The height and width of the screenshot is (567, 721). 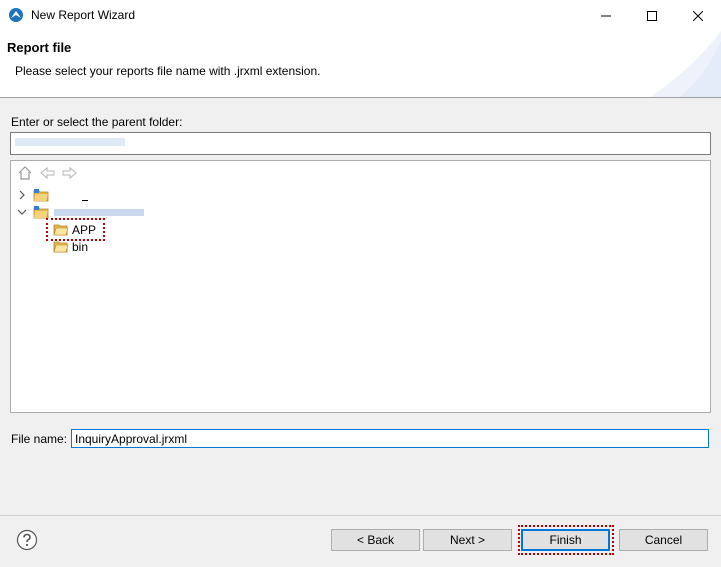 I want to click on close-icon, so click(x=698, y=15).